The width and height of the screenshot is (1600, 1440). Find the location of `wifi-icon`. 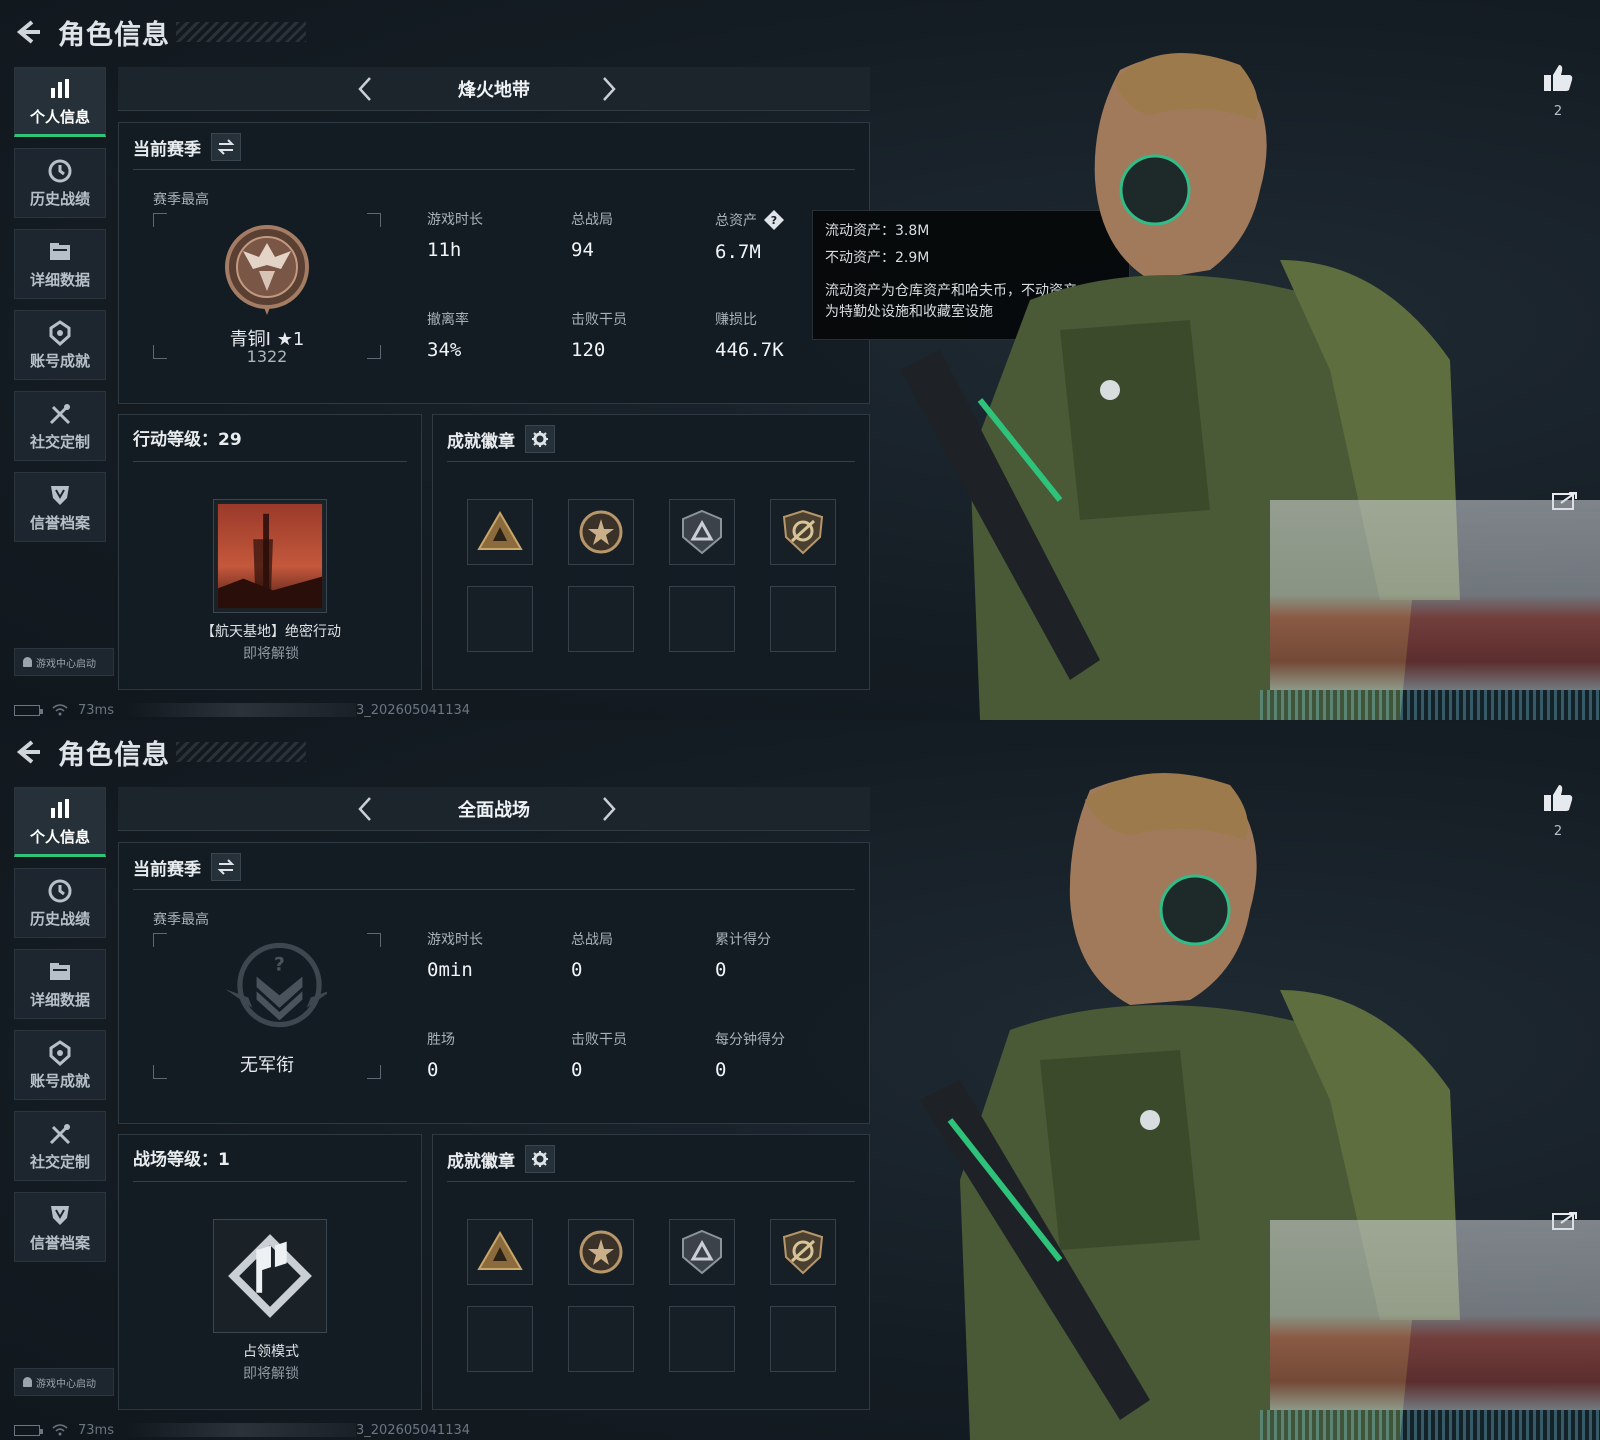

wifi-icon is located at coordinates (60, 1430).